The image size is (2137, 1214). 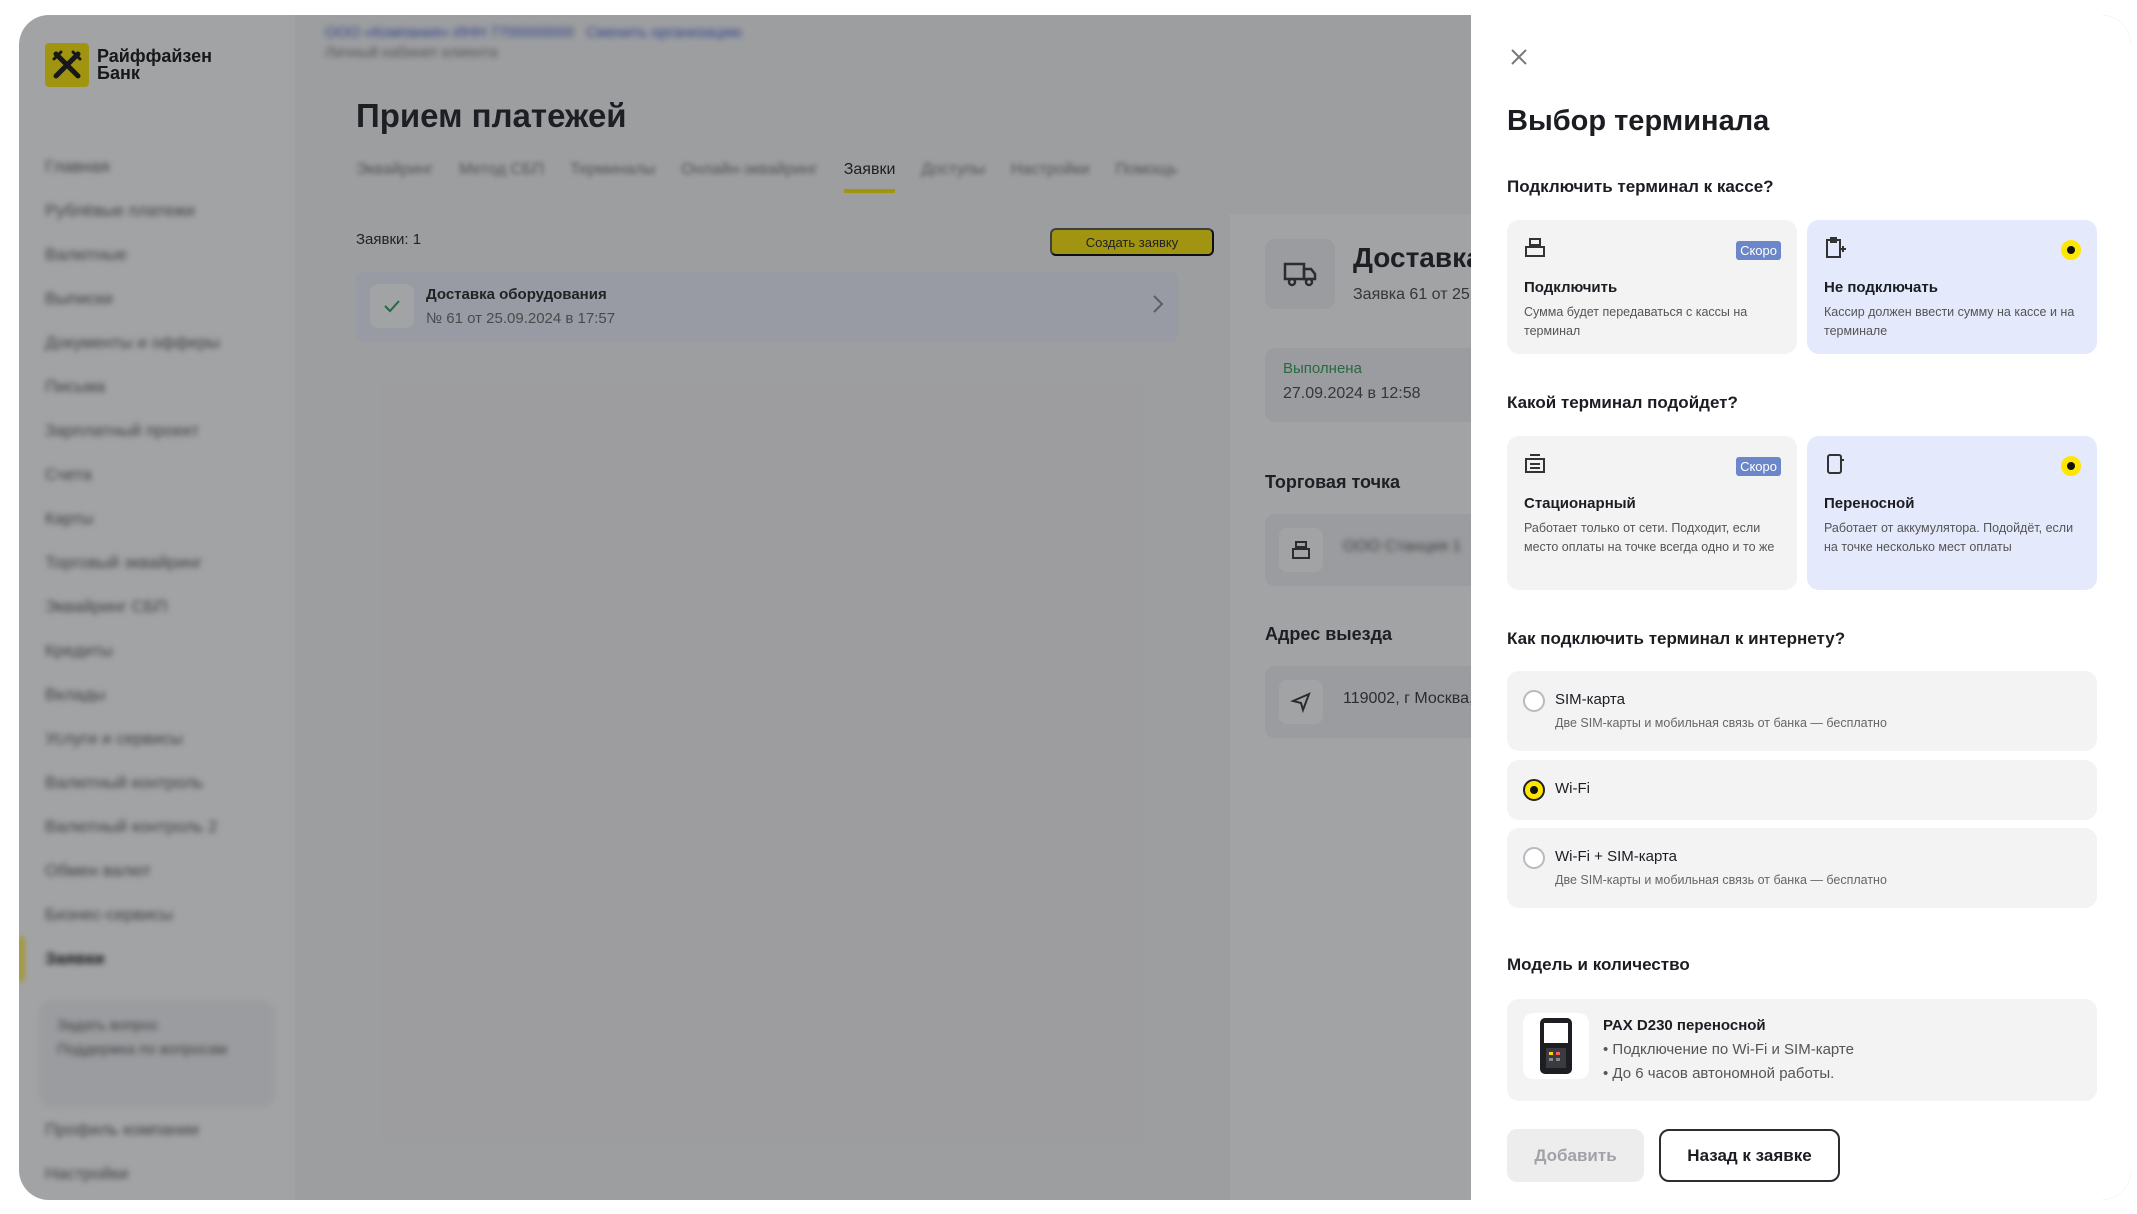 I want to click on model-name: PAX D230 переносной, so click(x=1684, y=1025).